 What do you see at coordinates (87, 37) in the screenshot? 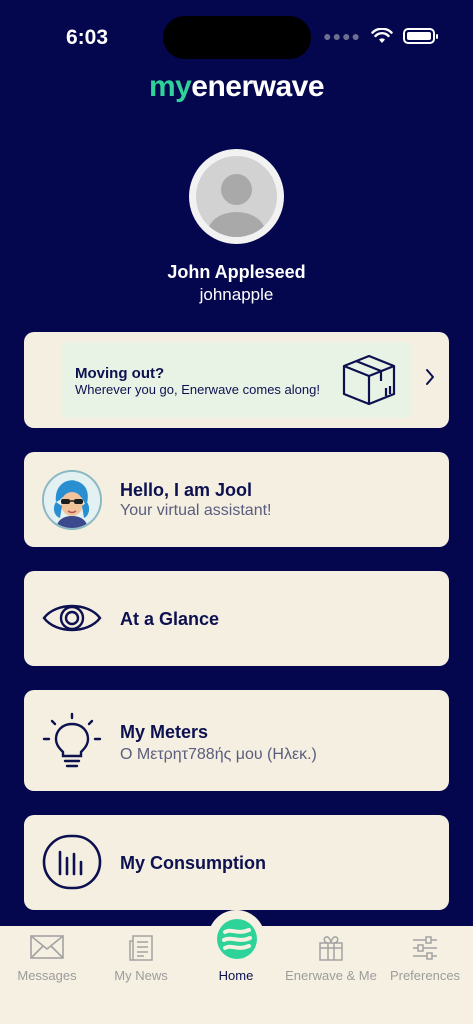
I see `status-time: 6:03` at bounding box center [87, 37].